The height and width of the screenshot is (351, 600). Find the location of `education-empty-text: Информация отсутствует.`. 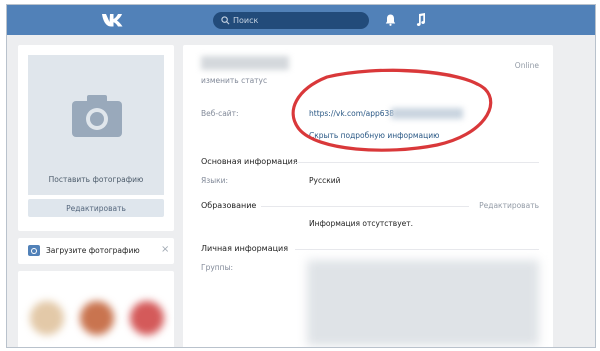

education-empty-text: Информация отсутствует. is located at coordinates (361, 223).